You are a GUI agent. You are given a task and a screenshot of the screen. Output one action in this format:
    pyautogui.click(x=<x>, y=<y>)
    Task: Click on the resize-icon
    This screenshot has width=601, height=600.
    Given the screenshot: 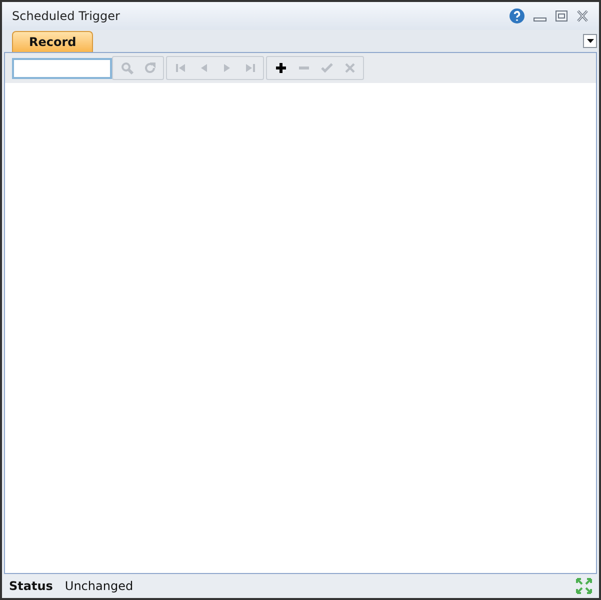 What is the action you would take?
    pyautogui.click(x=584, y=586)
    